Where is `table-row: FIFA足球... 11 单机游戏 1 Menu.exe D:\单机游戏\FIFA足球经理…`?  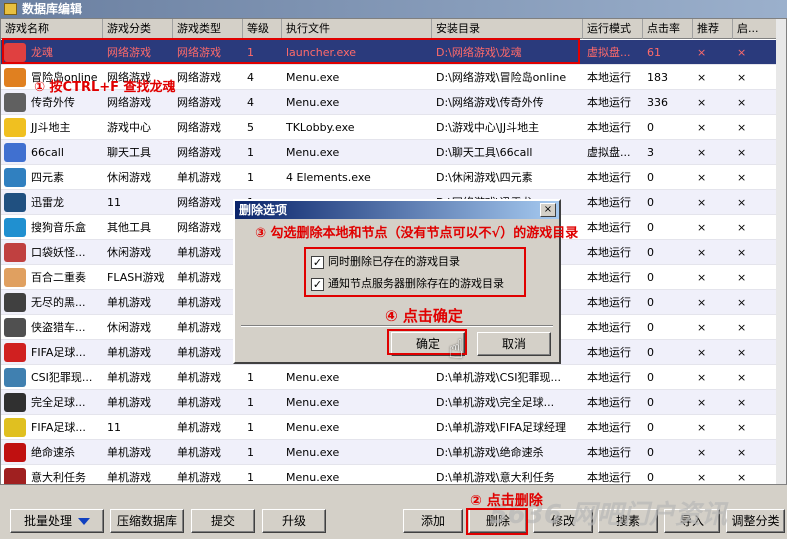
table-row: FIFA足球... 11 单机游戏 1 Menu.exe D:\单机游戏\FIFA足球经理… is located at coordinates (393, 427).